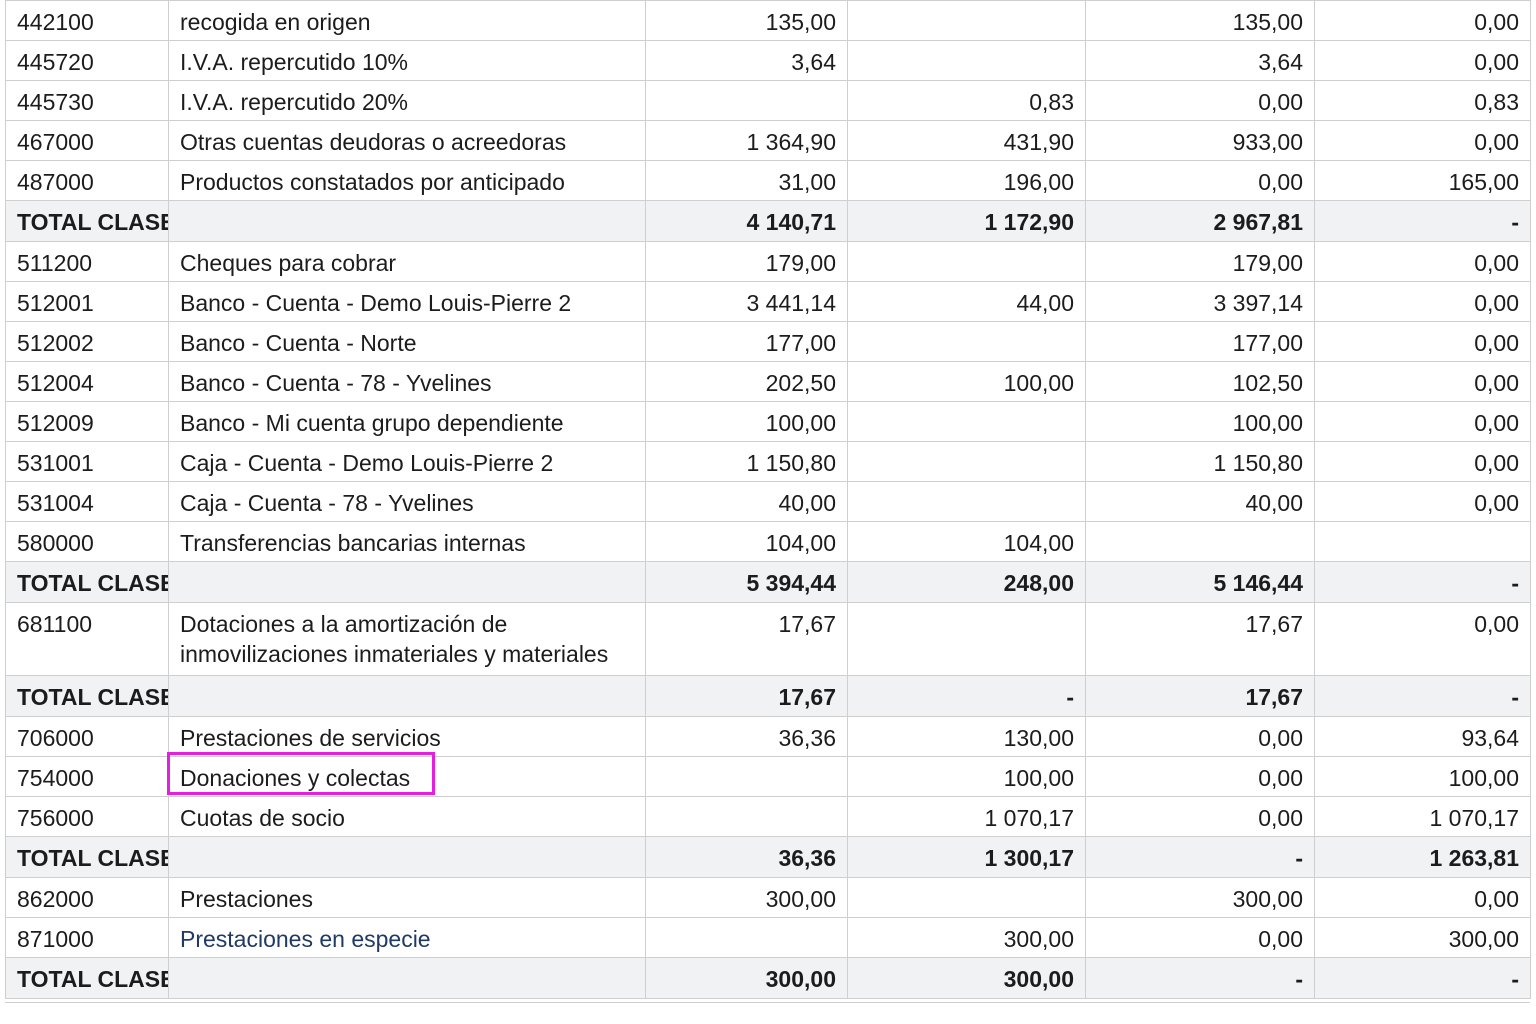  What do you see at coordinates (1490, 738) in the screenshot?
I see `balance-credit-text: 93,64` at bounding box center [1490, 738].